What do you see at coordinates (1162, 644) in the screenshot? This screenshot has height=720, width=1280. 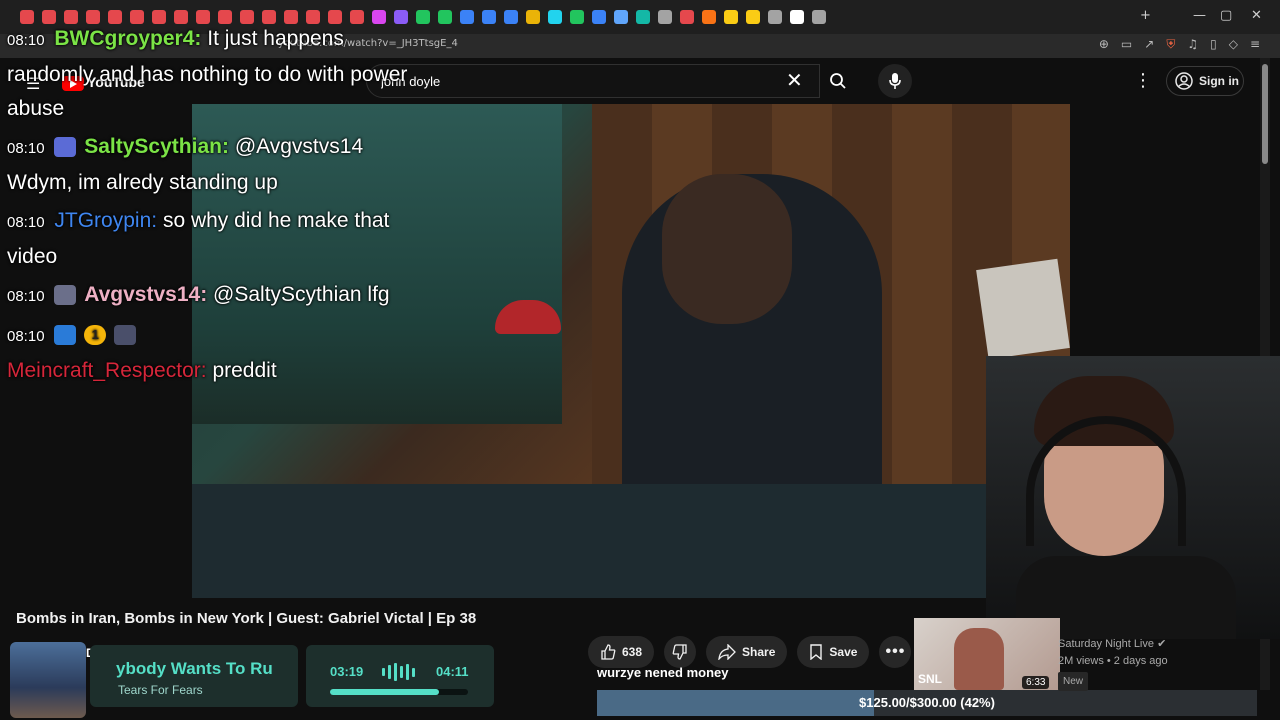 I see `verified-icon: ✔` at bounding box center [1162, 644].